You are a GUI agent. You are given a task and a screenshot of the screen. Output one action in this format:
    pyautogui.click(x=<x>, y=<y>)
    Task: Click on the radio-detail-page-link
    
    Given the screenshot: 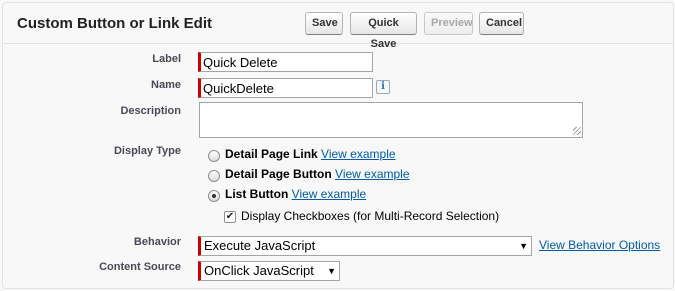 What is the action you would take?
    pyautogui.click(x=214, y=156)
    